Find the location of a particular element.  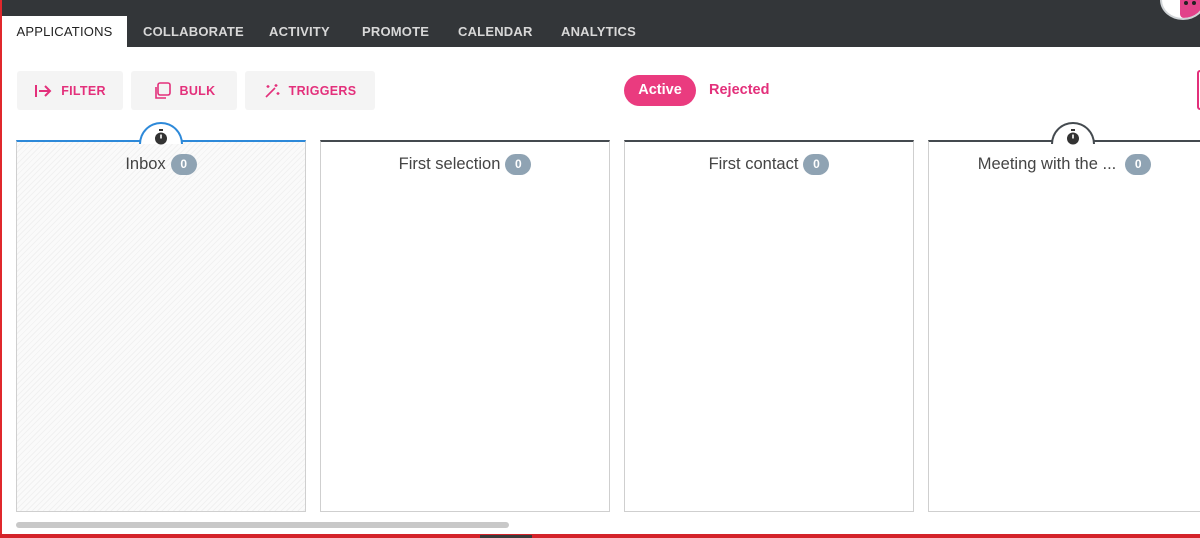

column-title: Inbox is located at coordinates (145, 164).